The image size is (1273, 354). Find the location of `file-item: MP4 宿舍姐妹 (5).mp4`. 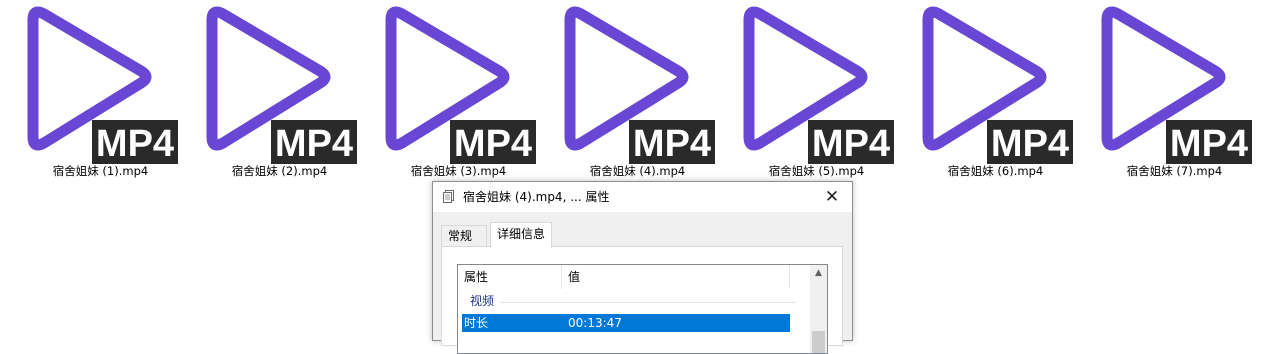

file-item: MP4 宿舍姐妹 (5).mp4 is located at coordinates (816, 92).